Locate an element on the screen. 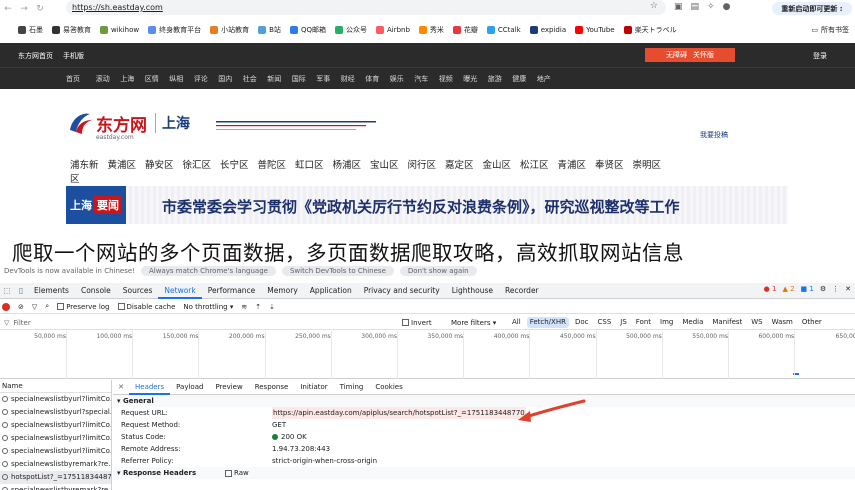 This screenshot has height=490, width=855. record-icon is located at coordinates (6, 306).